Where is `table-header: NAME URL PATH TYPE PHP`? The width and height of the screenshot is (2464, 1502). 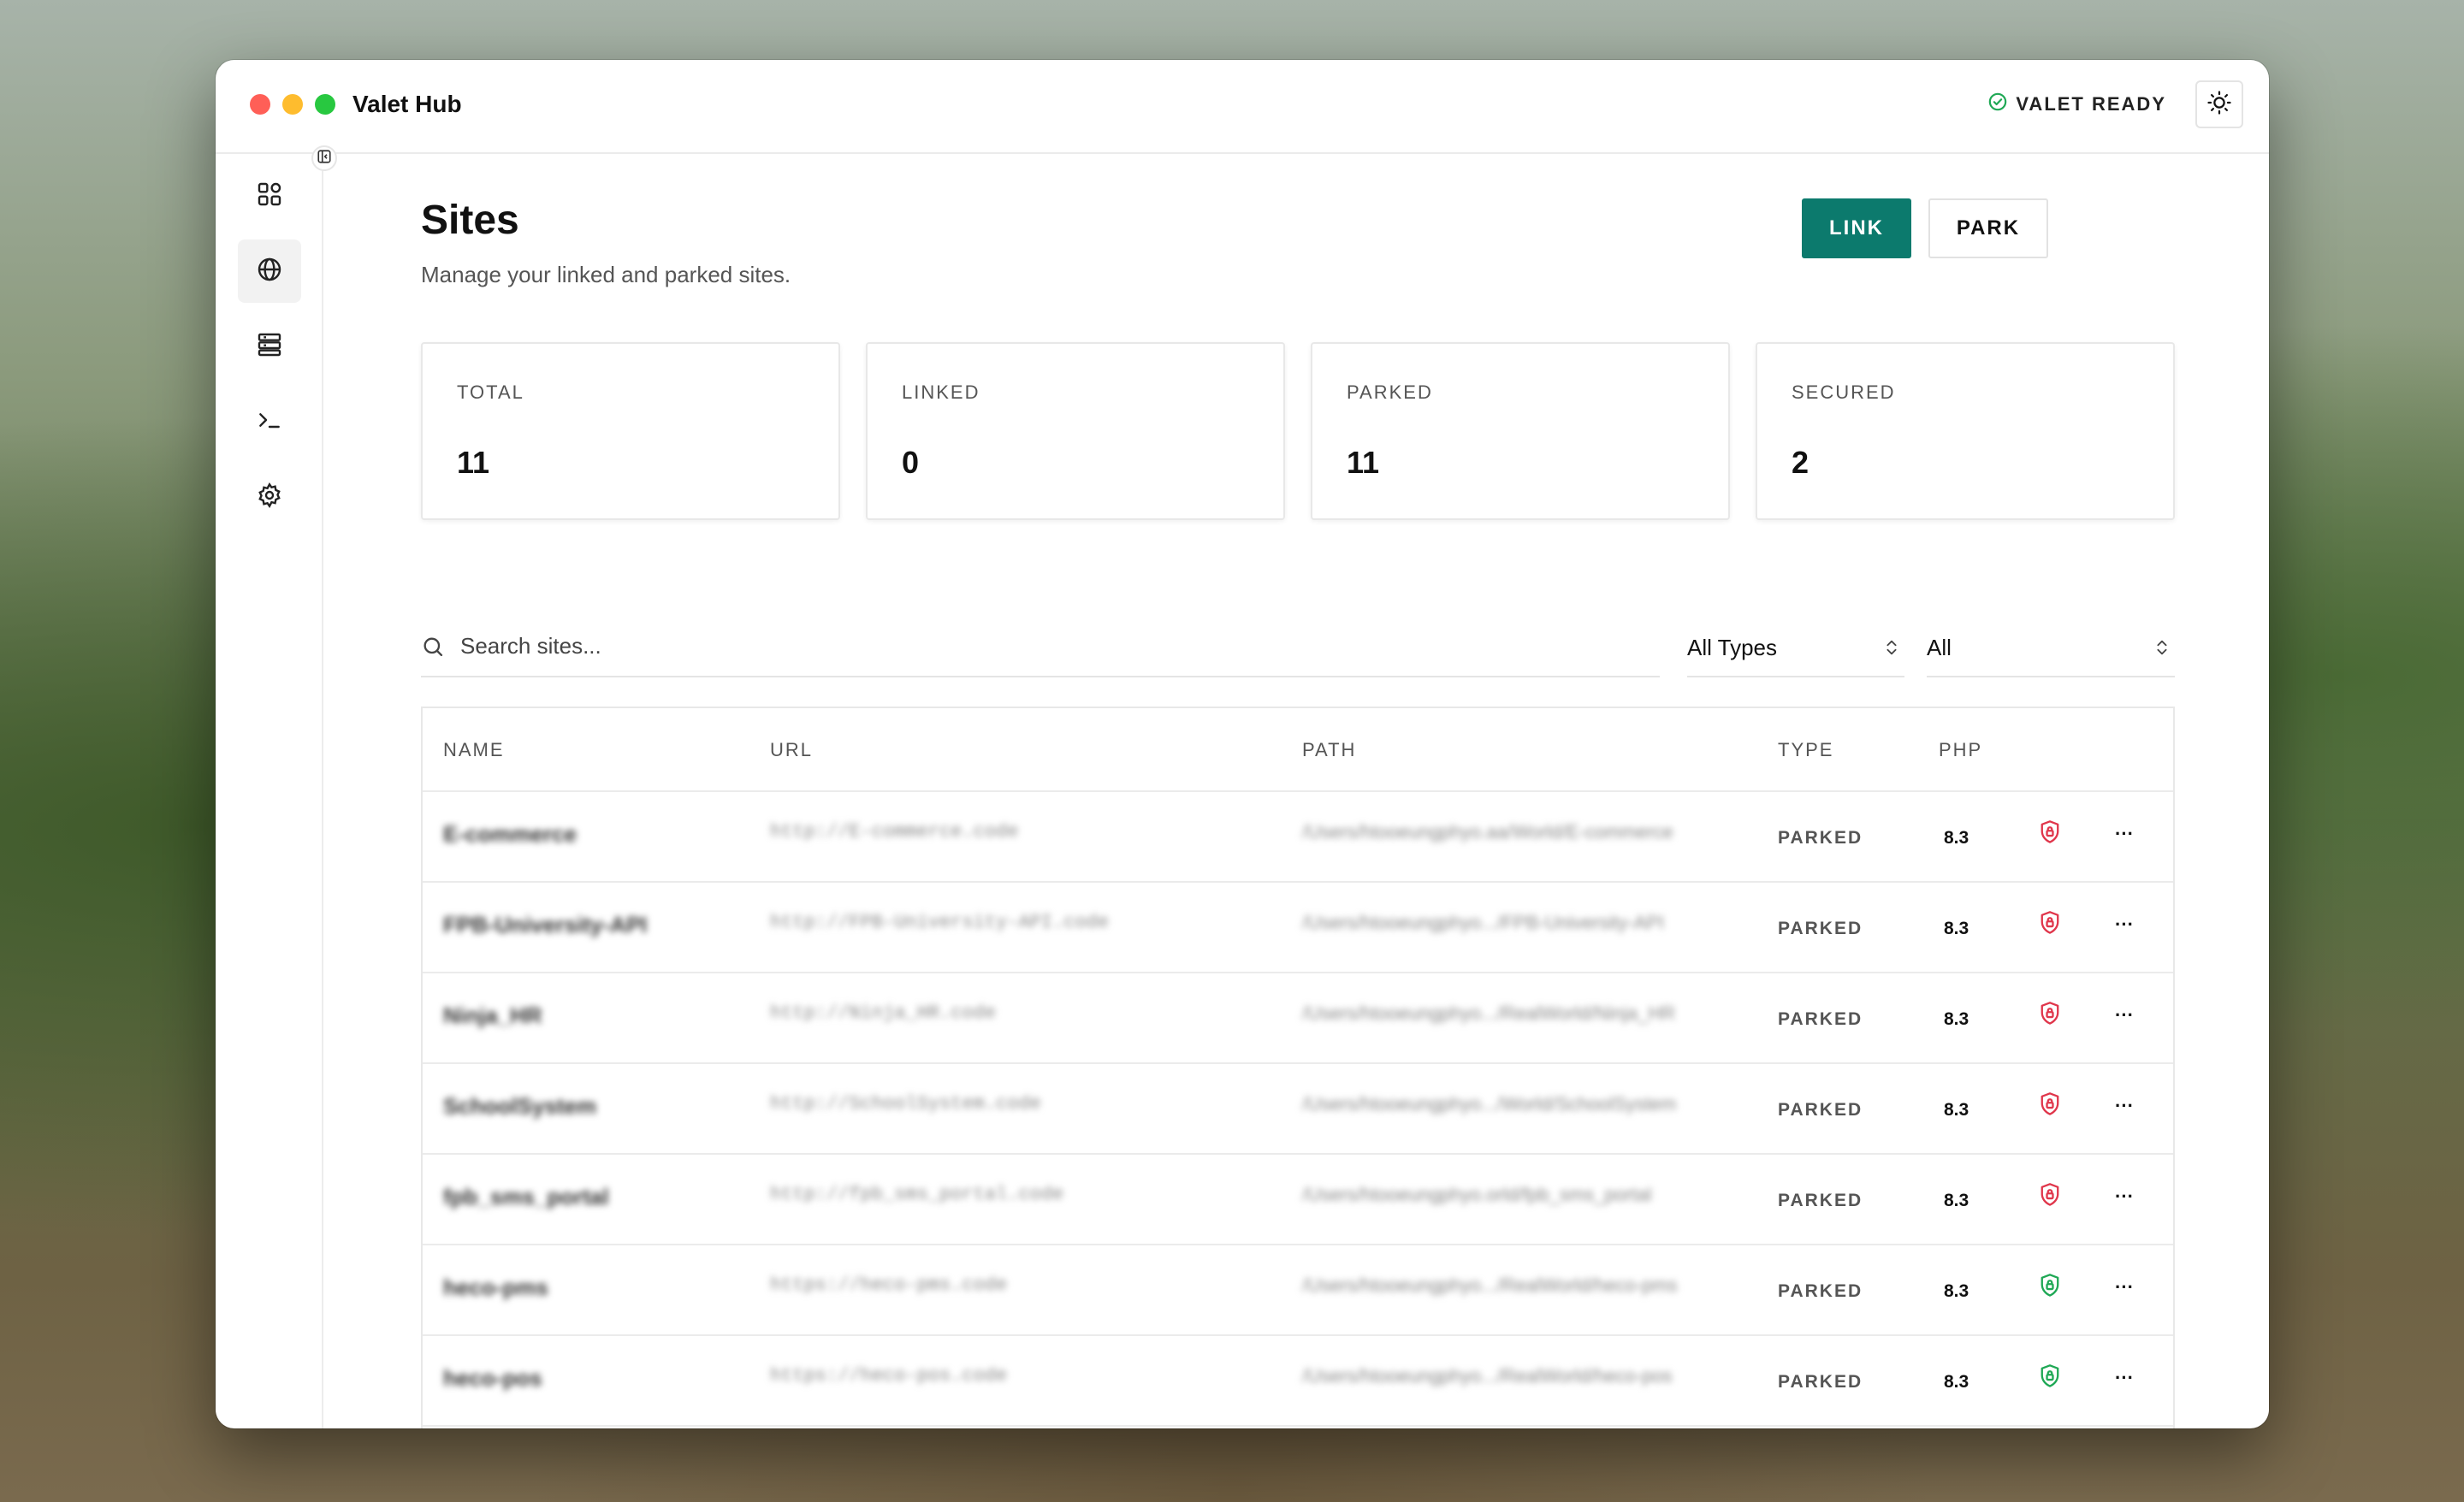
table-header: NAME URL PATH TYPE PHP is located at coordinates (1298, 750).